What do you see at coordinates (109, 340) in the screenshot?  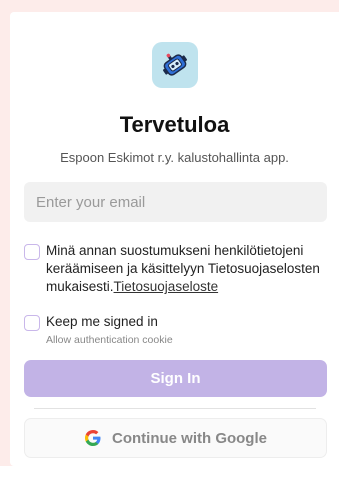 I see `keep-signed-in-hint: Allow authentication cookie` at bounding box center [109, 340].